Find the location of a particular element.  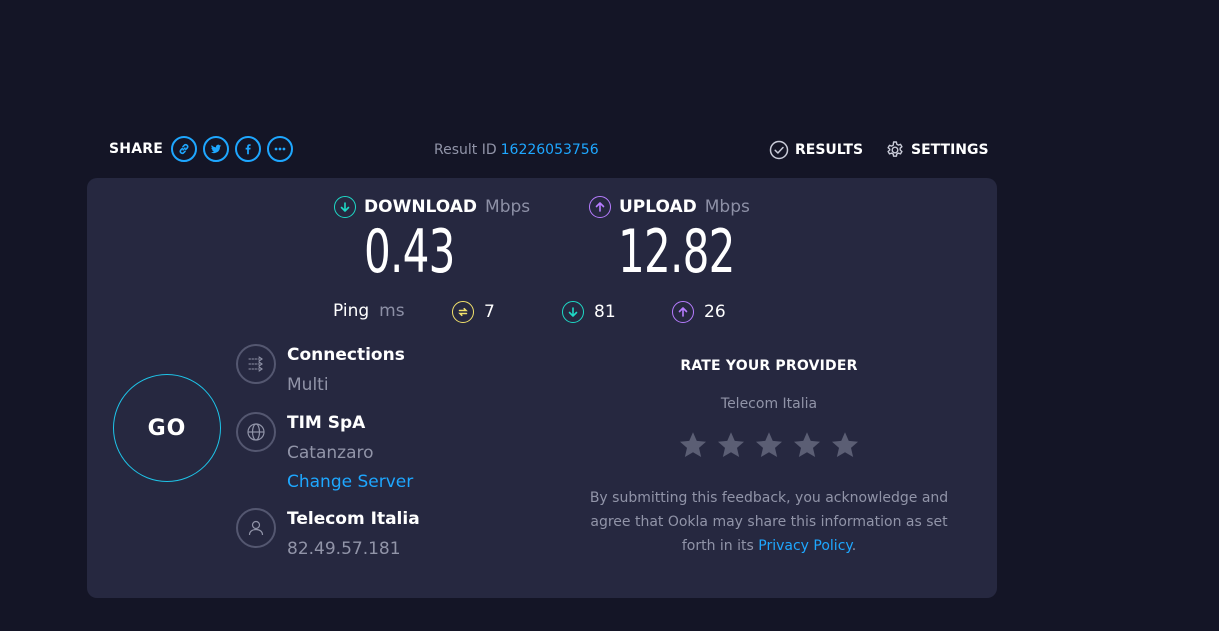

globe-icon is located at coordinates (256, 432).